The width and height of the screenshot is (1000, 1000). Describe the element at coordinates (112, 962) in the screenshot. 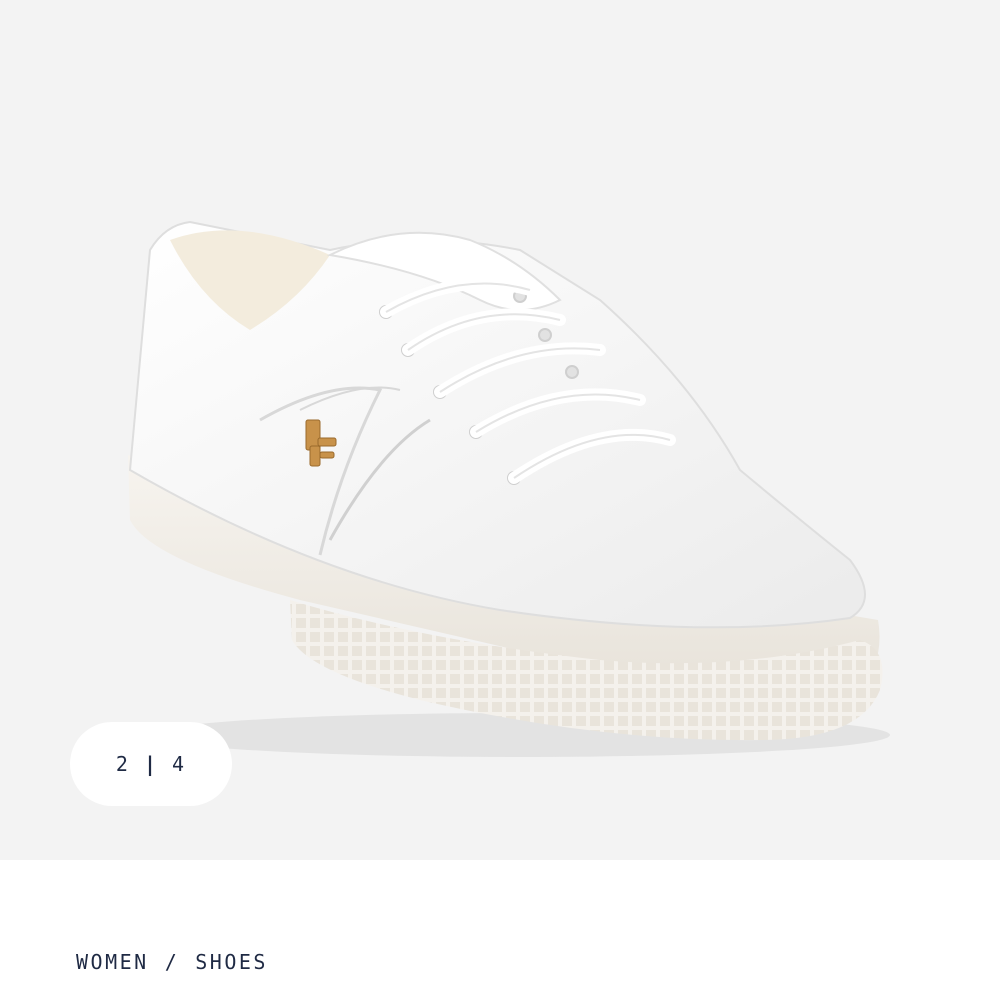

I see `breadcrumb-women: WOMEN` at that location.